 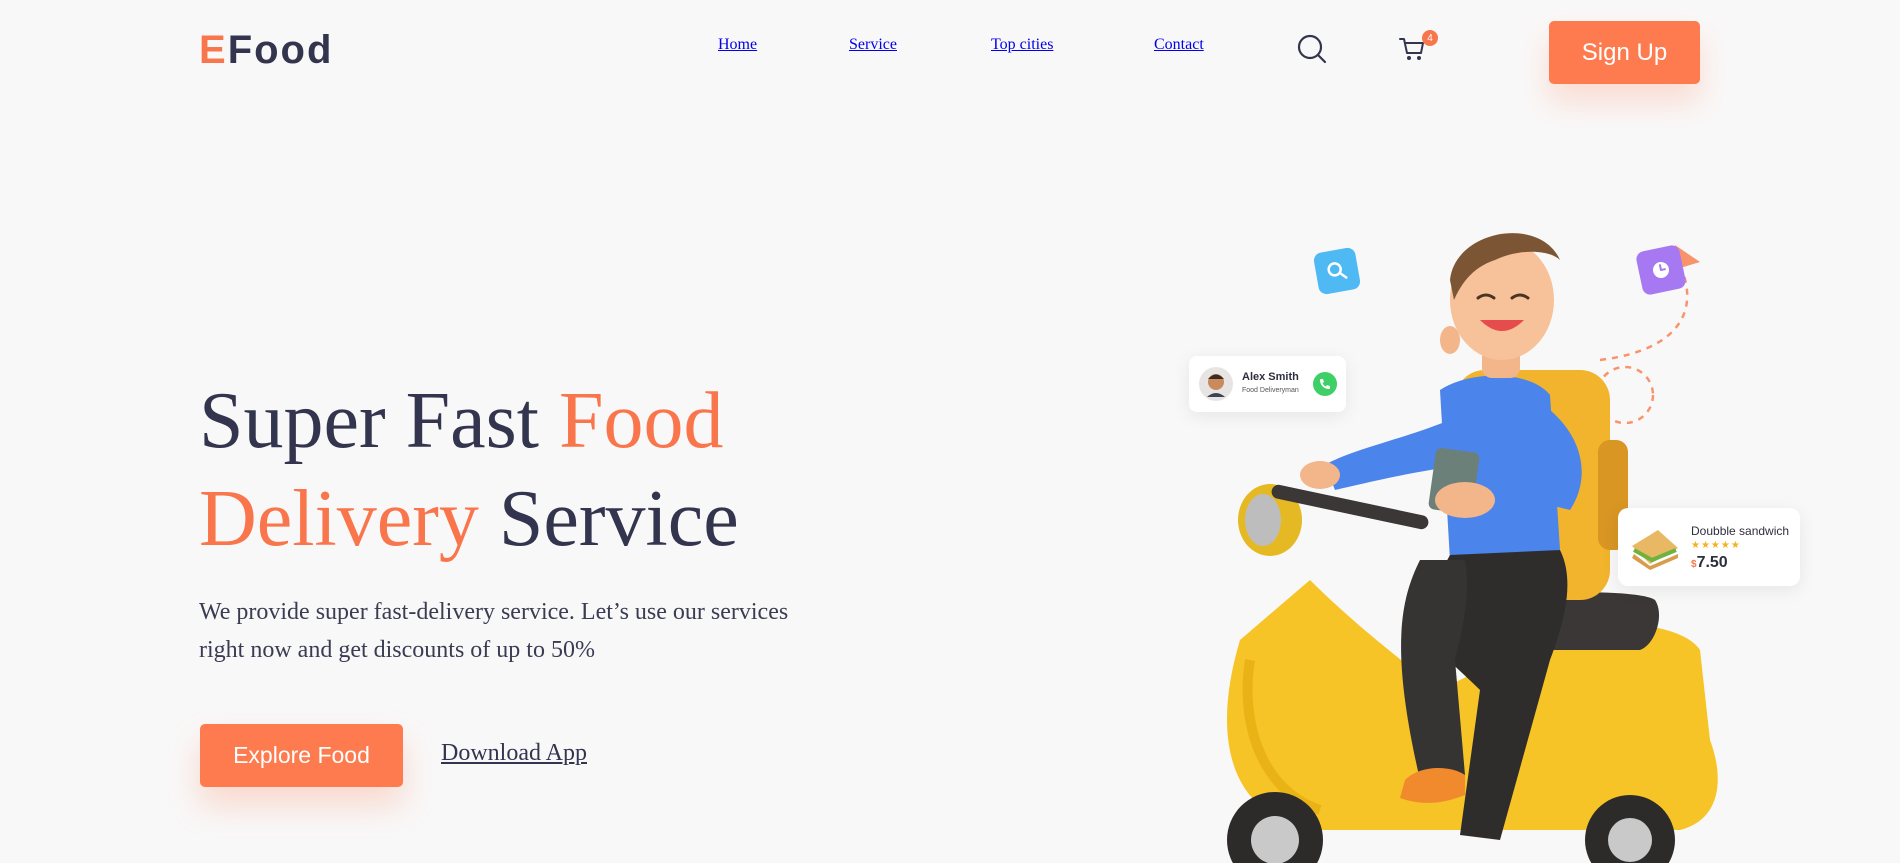 What do you see at coordinates (1216, 384) in the screenshot?
I see `avatar` at bounding box center [1216, 384].